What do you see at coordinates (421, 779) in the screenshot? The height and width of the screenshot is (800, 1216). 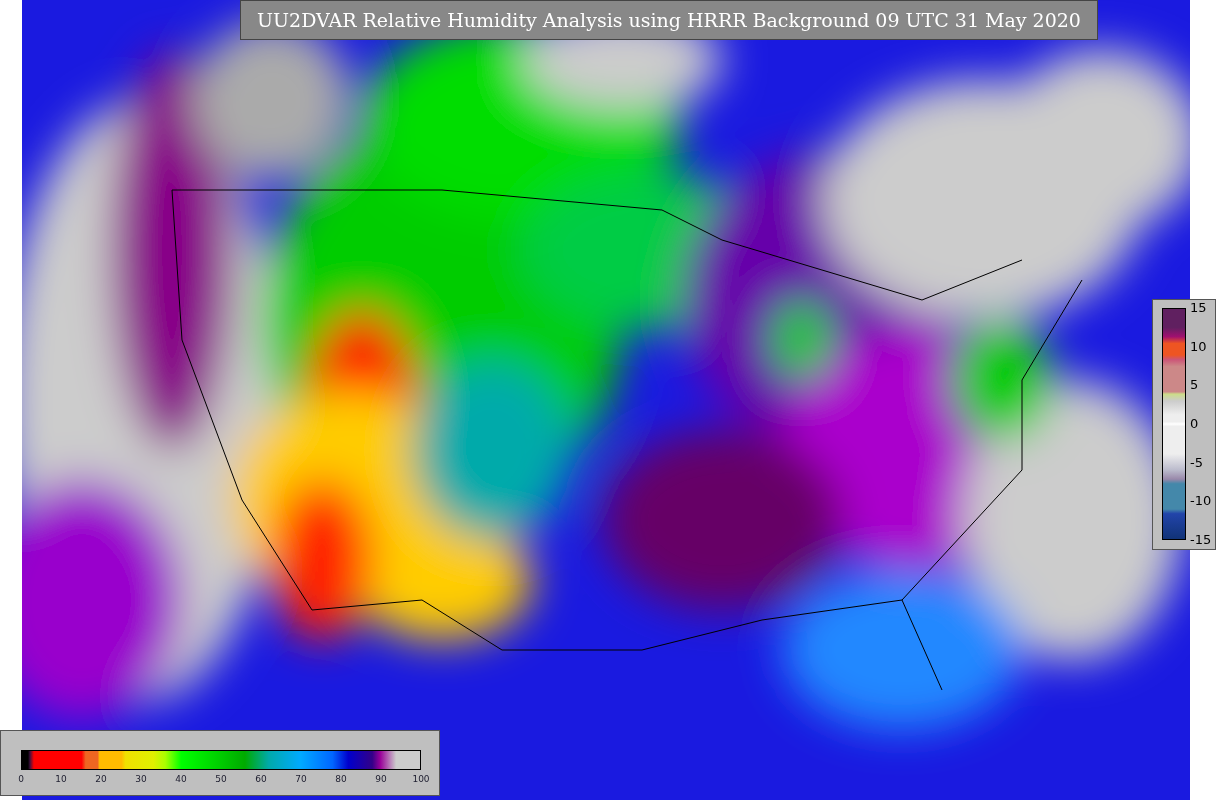 I see `colorbar-tick-label: 100` at bounding box center [421, 779].